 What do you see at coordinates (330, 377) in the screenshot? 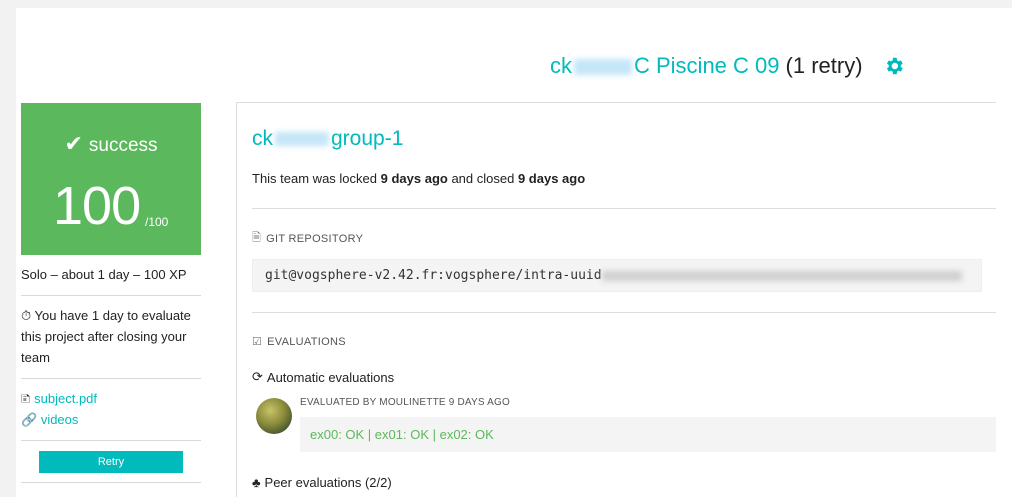
I see `automatic-evaluations-label: Automatic evaluations` at bounding box center [330, 377].